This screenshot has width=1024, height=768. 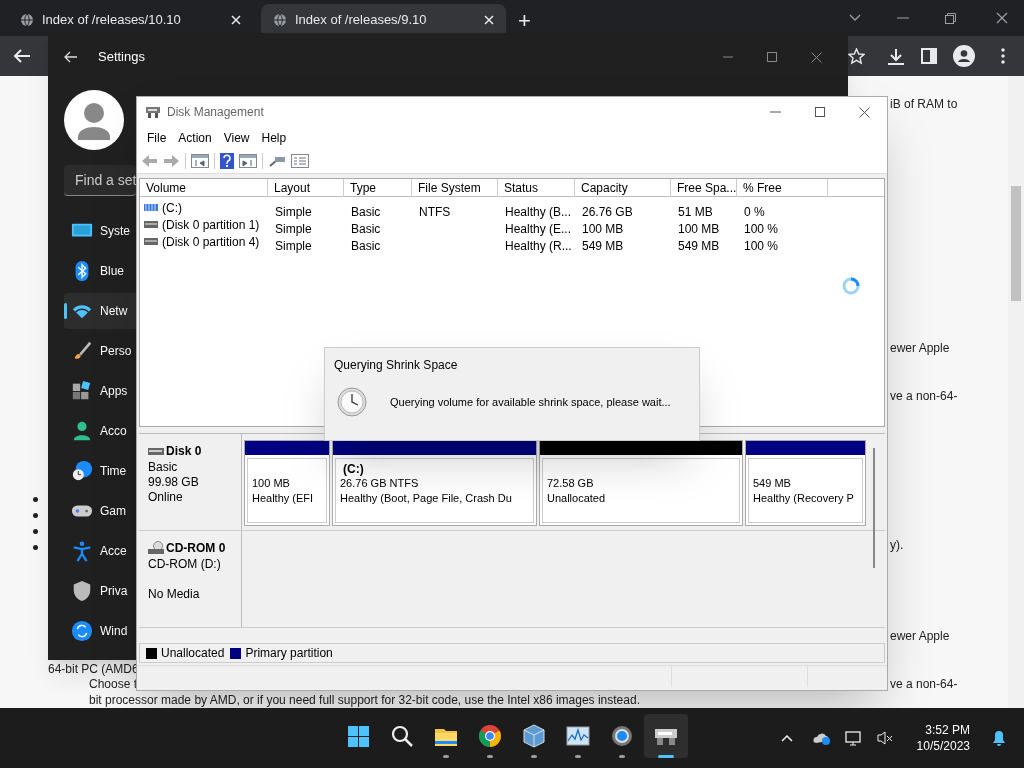 What do you see at coordinates (300, 161) in the screenshot?
I see `properties-icon` at bounding box center [300, 161].